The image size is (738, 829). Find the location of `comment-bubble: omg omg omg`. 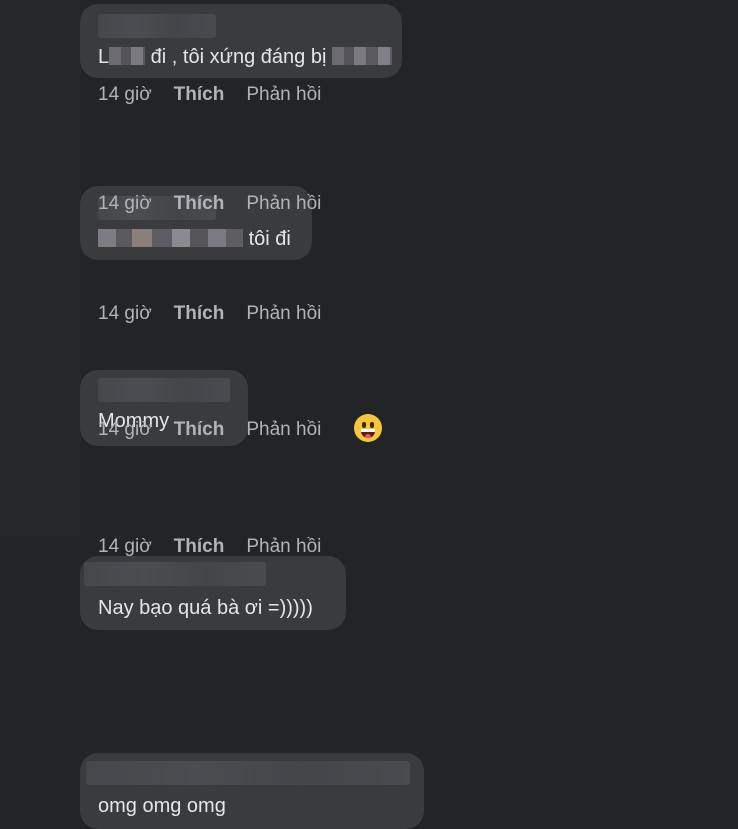

comment-bubble: omg omg omg is located at coordinates (252, 791).